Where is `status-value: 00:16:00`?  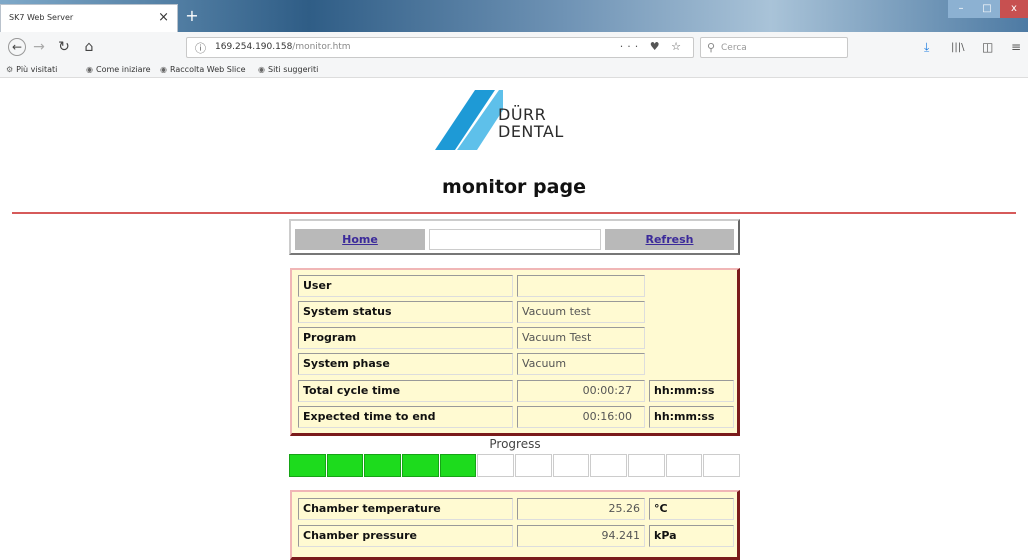
status-value: 00:16:00 is located at coordinates (581, 417).